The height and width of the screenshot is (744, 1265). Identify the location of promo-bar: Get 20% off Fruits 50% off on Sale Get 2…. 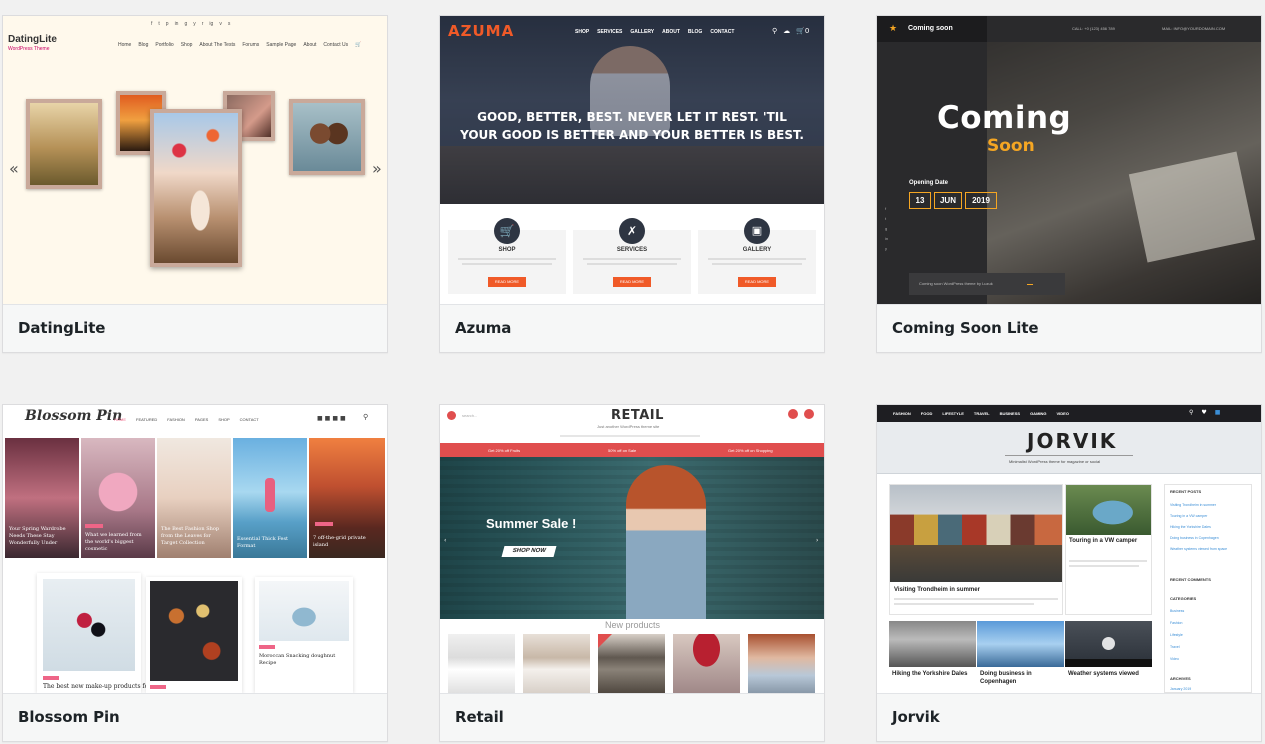
(632, 450).